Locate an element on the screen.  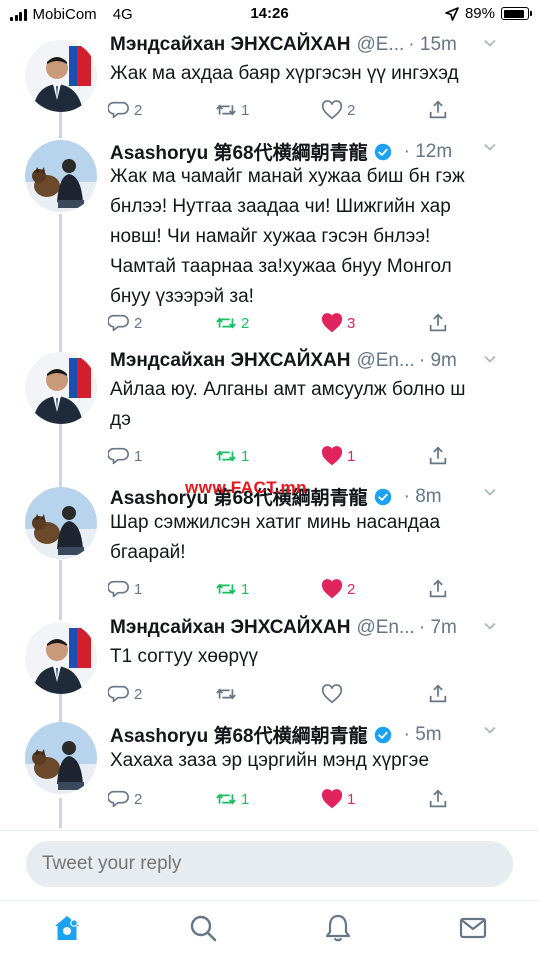
tweet-text-line: Айлаа юу. Алганы амт амсуулж болно ш is located at coordinates (288, 389).